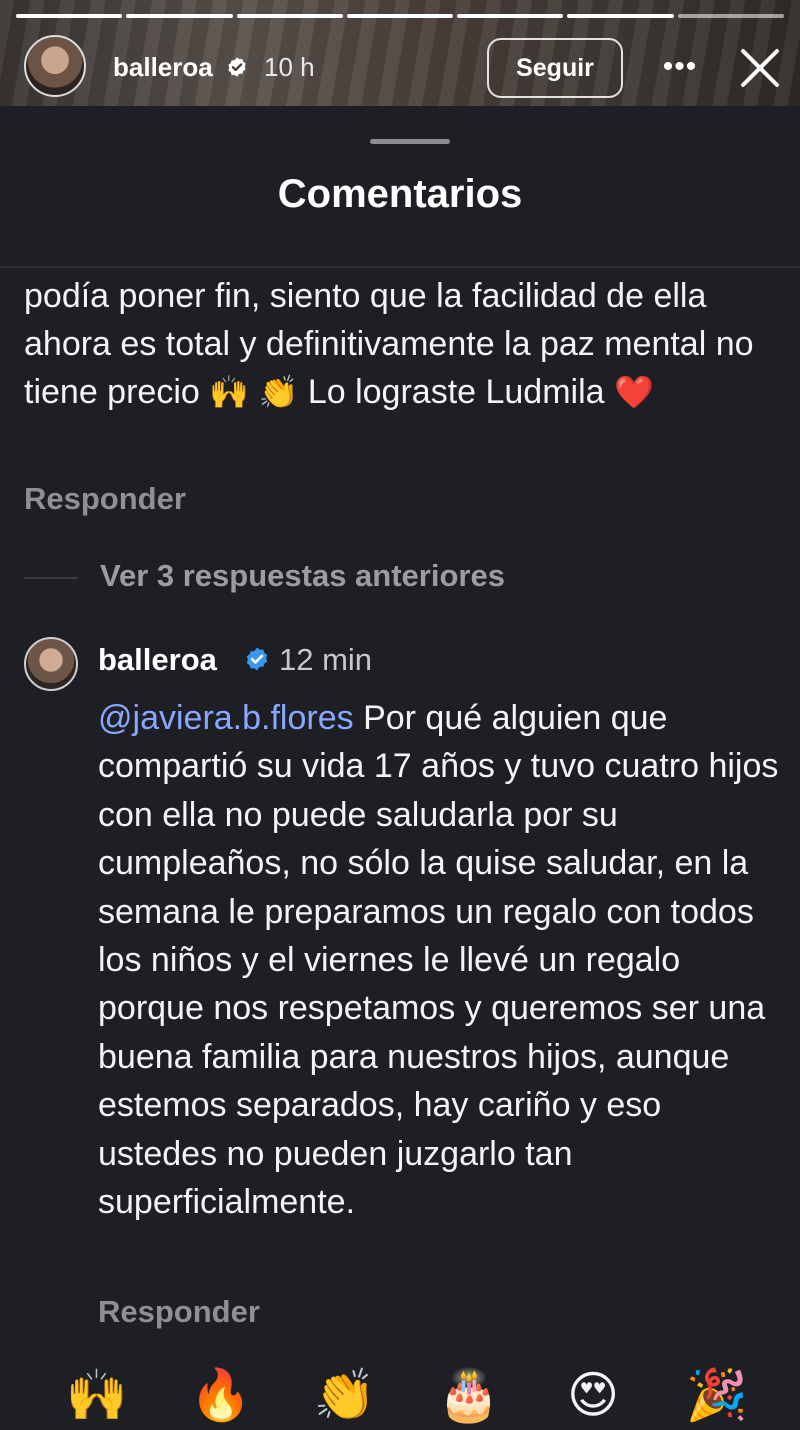 The width and height of the screenshot is (800, 1430). Describe the element at coordinates (410, 141) in the screenshot. I see `sheet-grabber` at that location.